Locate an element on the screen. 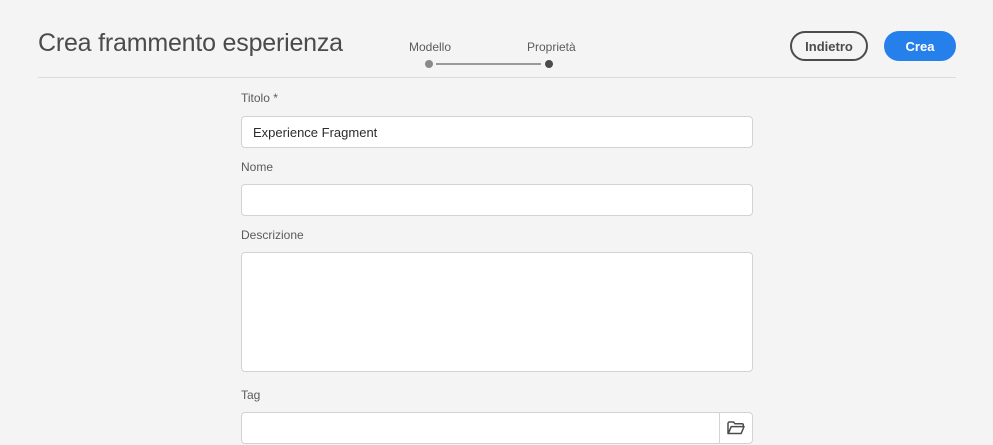 The width and height of the screenshot is (993, 445). tag-label: Tag is located at coordinates (251, 395).